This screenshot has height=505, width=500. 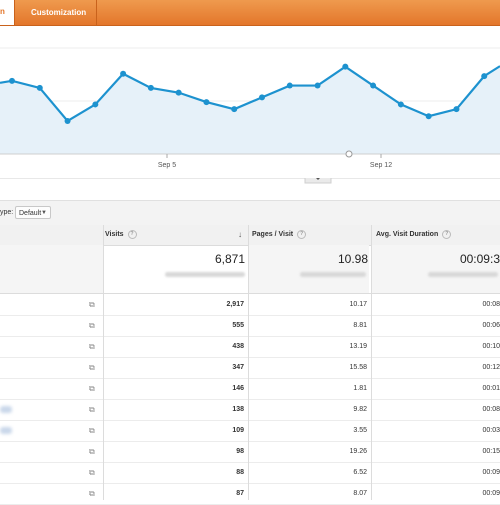 I want to click on chevron-down-icon: ▼, so click(x=44, y=213).